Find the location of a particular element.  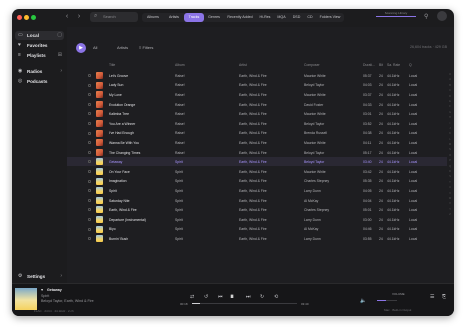

col-title: Title is located at coordinates (112, 65).